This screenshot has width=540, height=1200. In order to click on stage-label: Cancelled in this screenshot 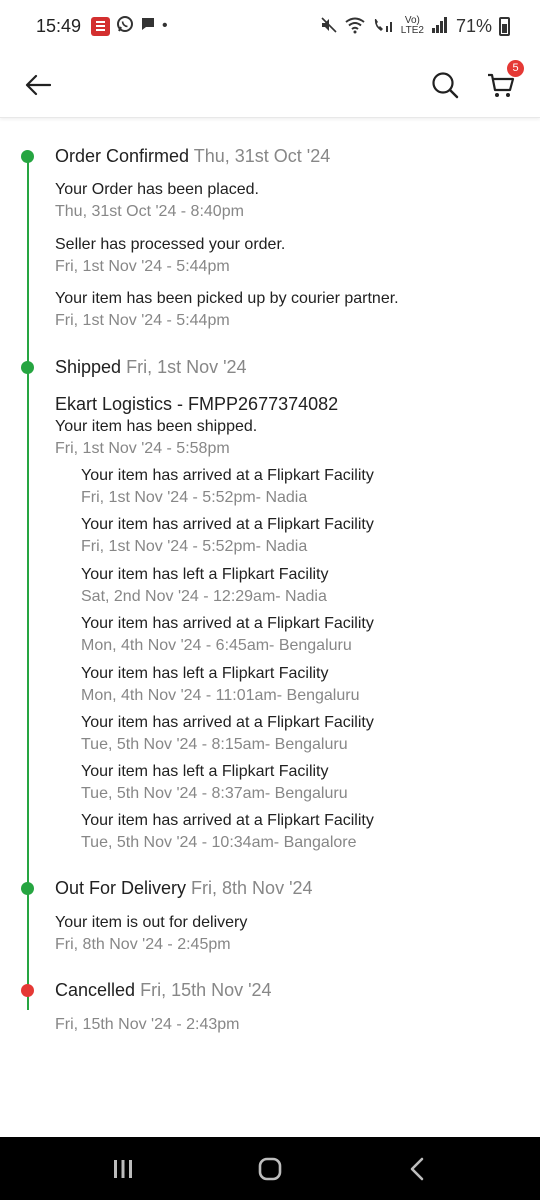, I will do `click(95, 990)`.